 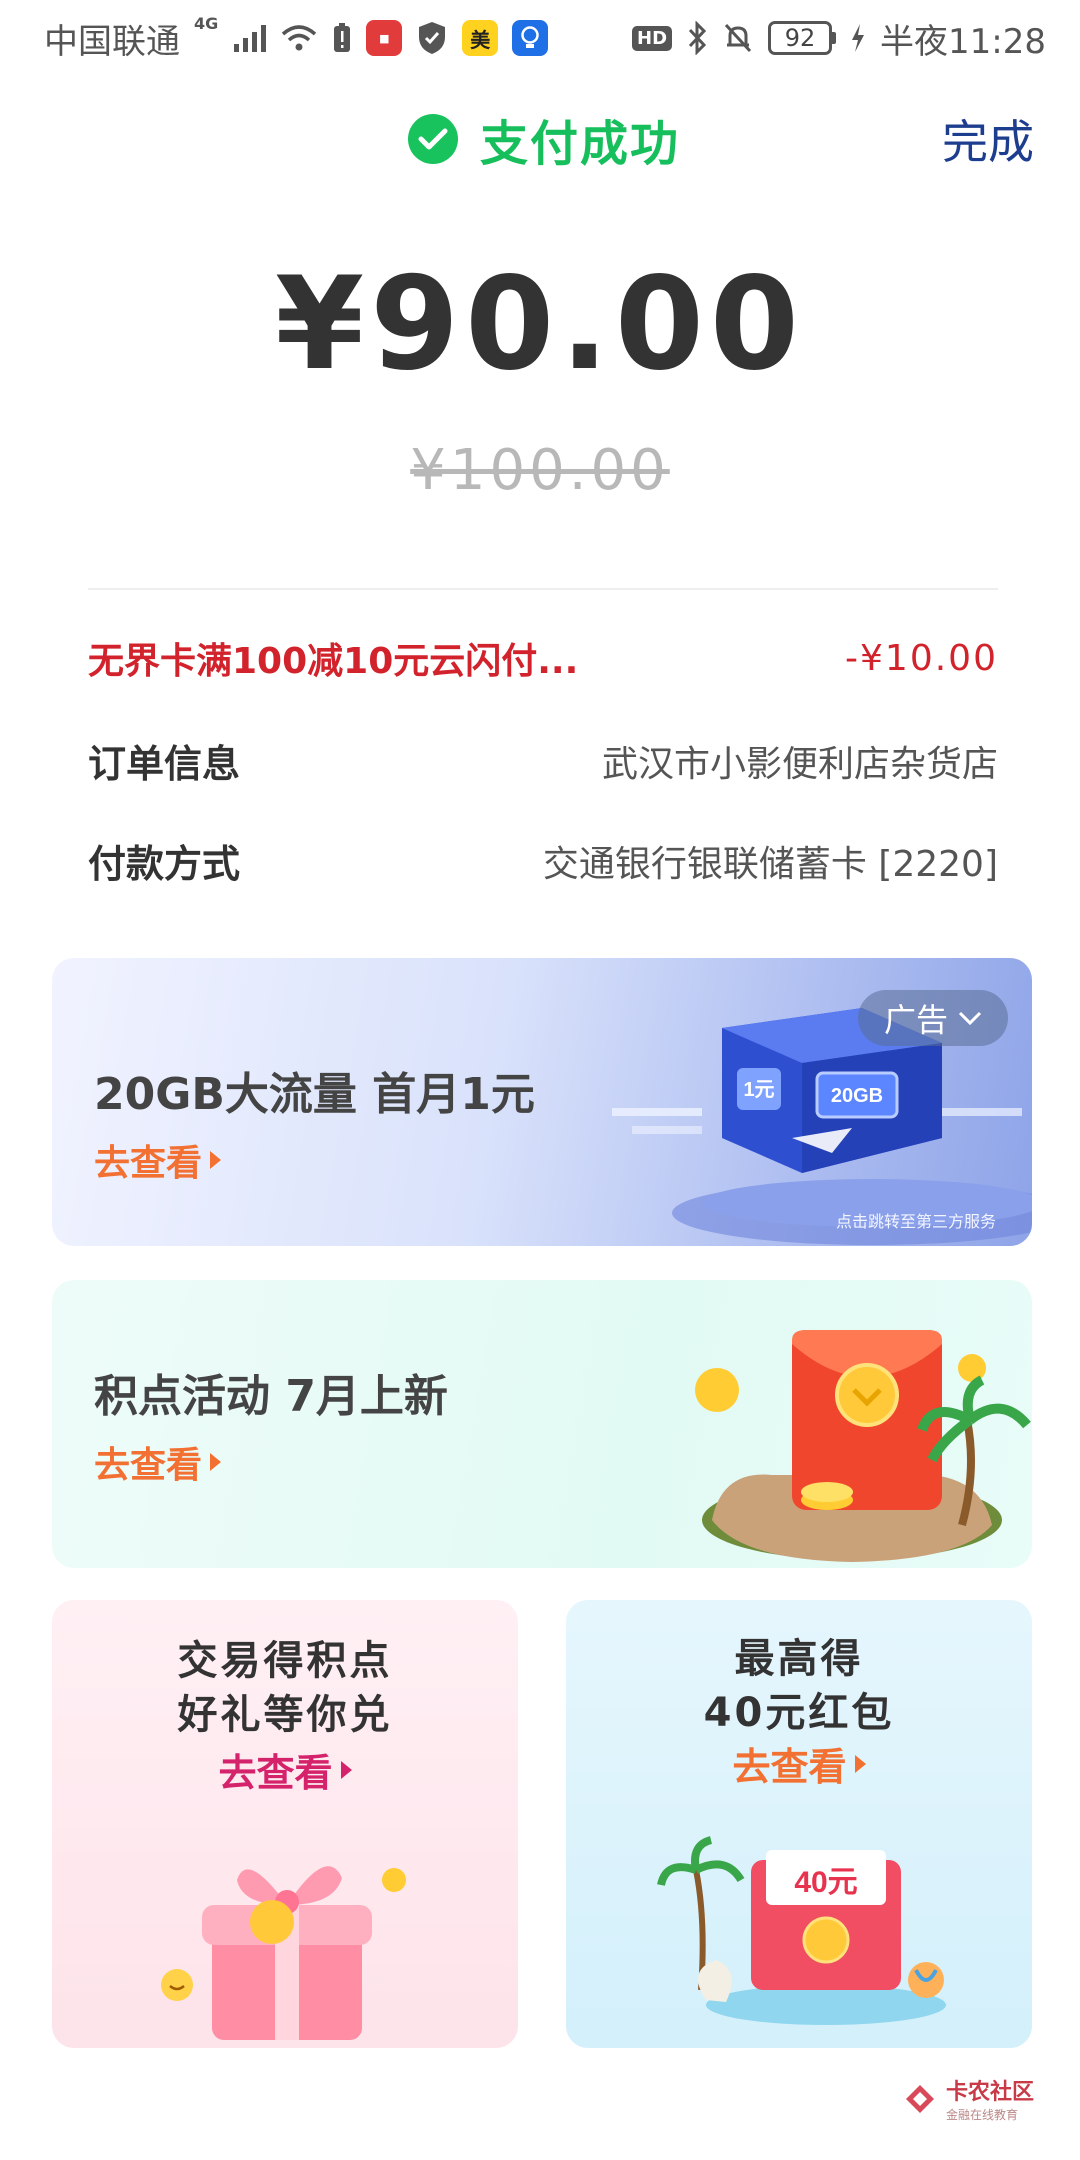 I want to click on result-header: 支付成功 完成, so click(x=540, y=136).